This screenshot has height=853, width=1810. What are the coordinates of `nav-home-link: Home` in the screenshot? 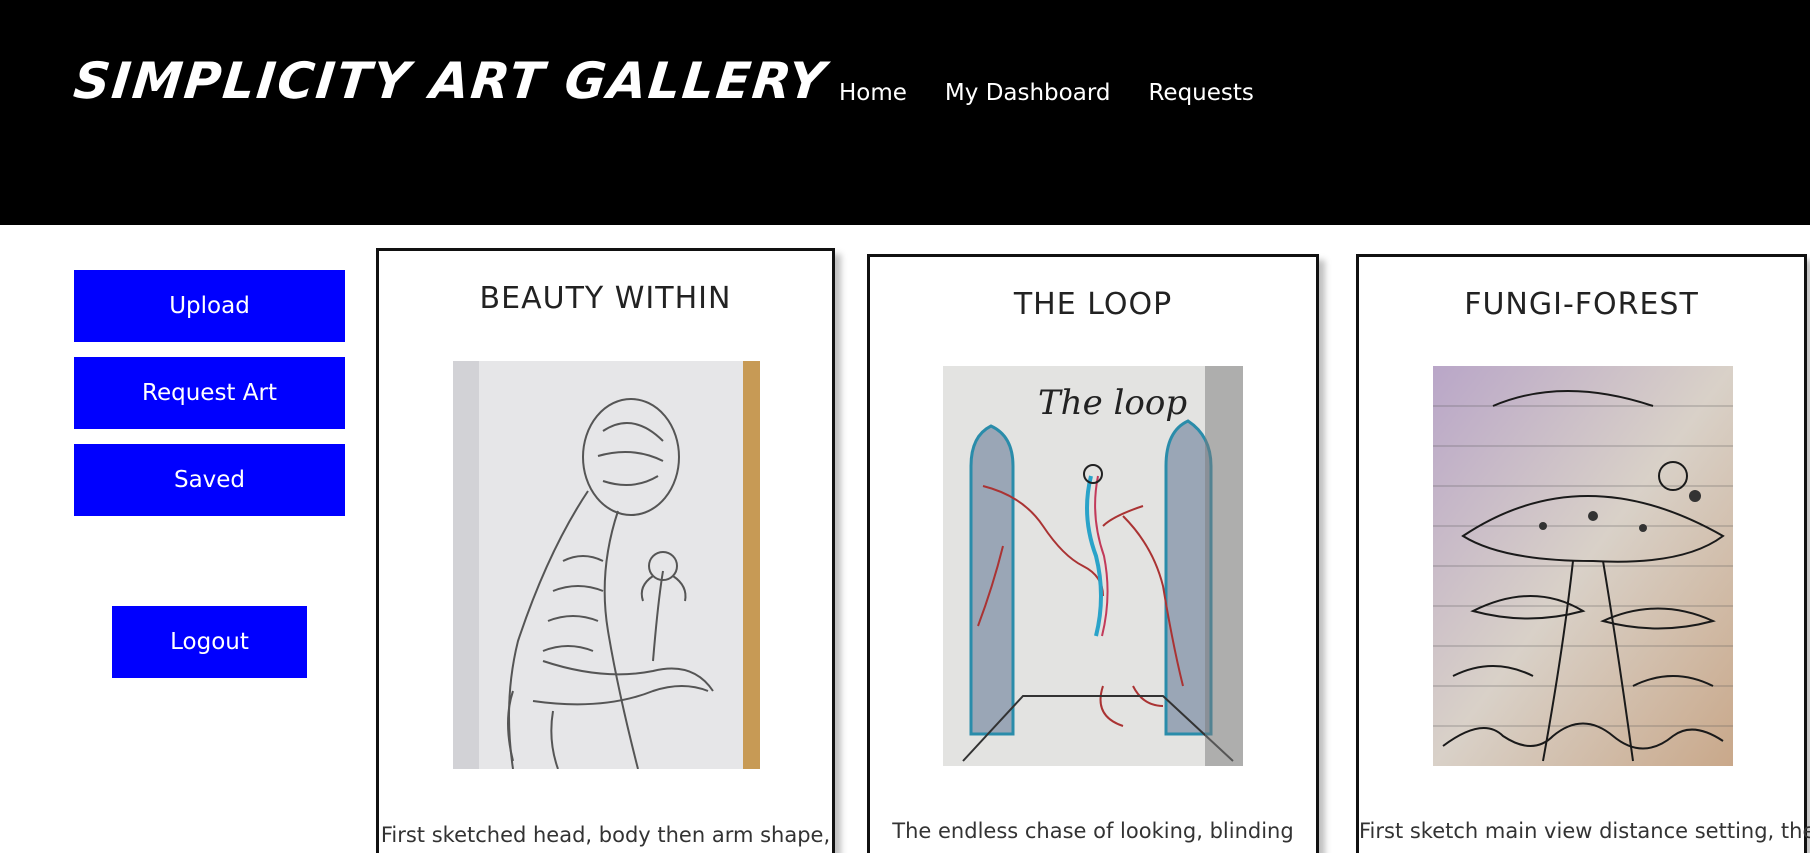 It's located at (873, 93).